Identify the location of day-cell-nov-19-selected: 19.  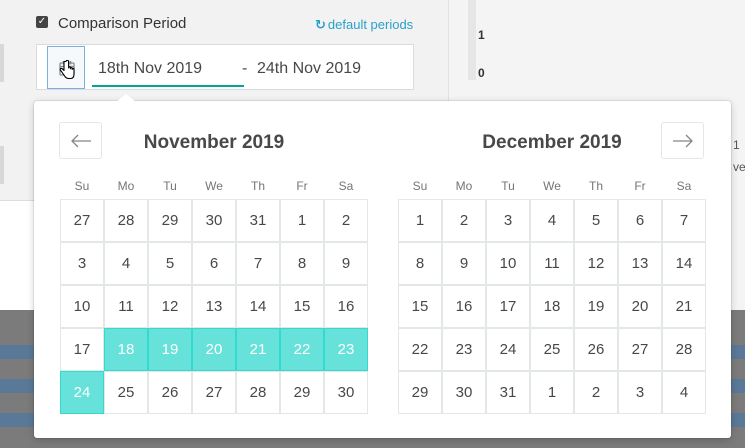
(170, 349).